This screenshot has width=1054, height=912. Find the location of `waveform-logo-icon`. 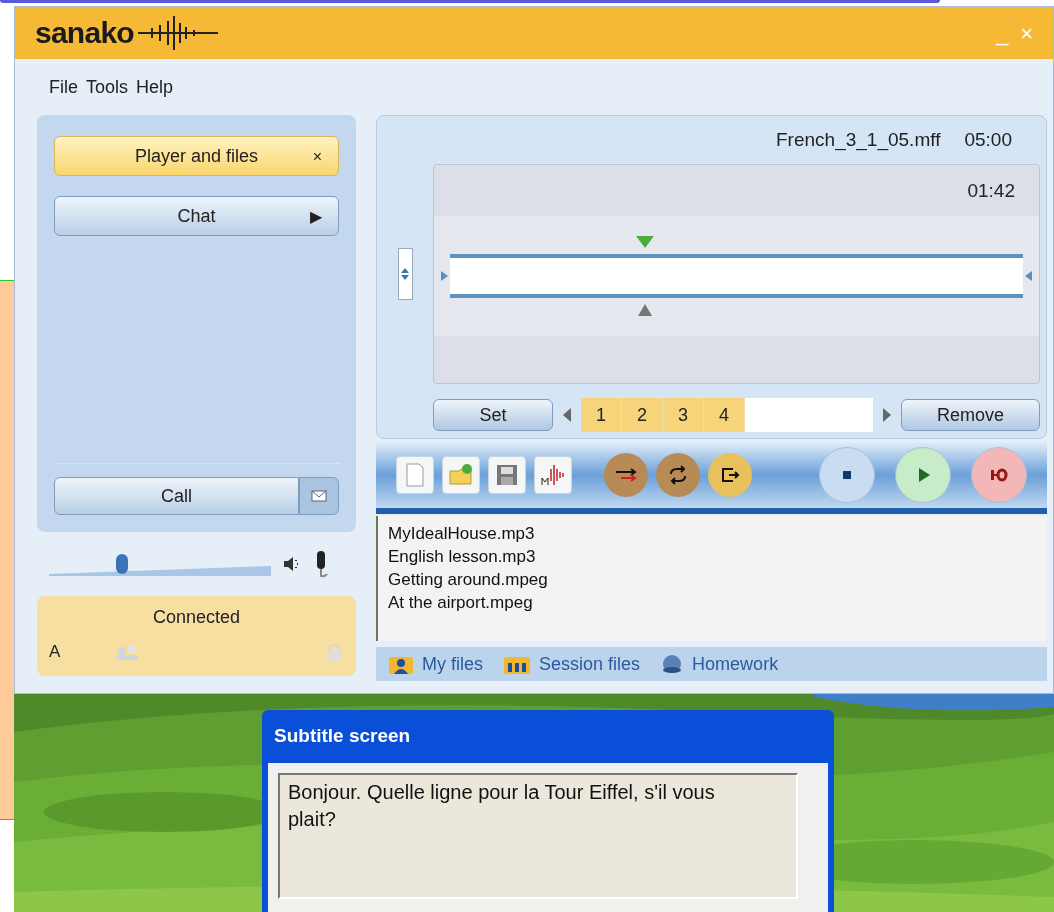

waveform-logo-icon is located at coordinates (177, 33).